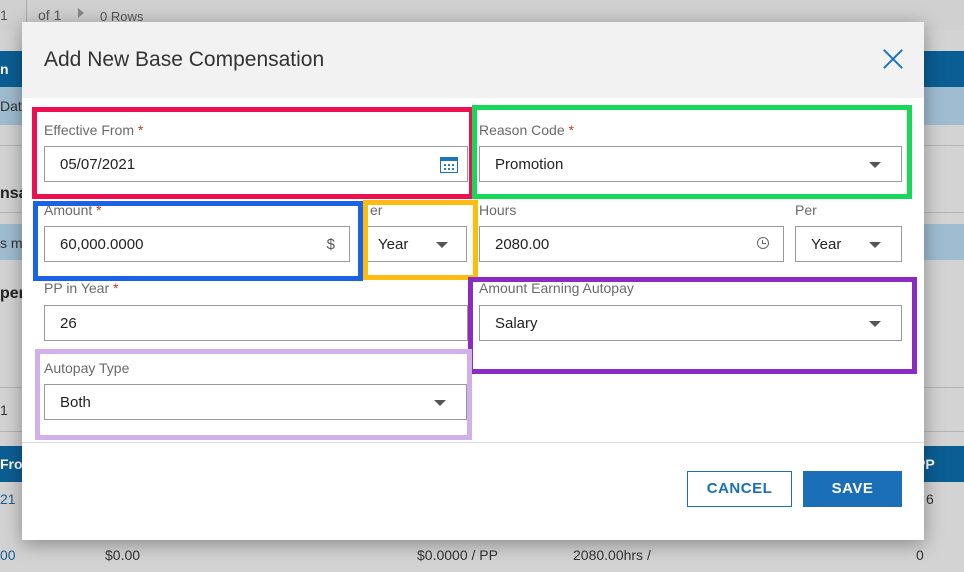 The image size is (964, 572). I want to click on bg-cell: $0.00, so click(123, 555).